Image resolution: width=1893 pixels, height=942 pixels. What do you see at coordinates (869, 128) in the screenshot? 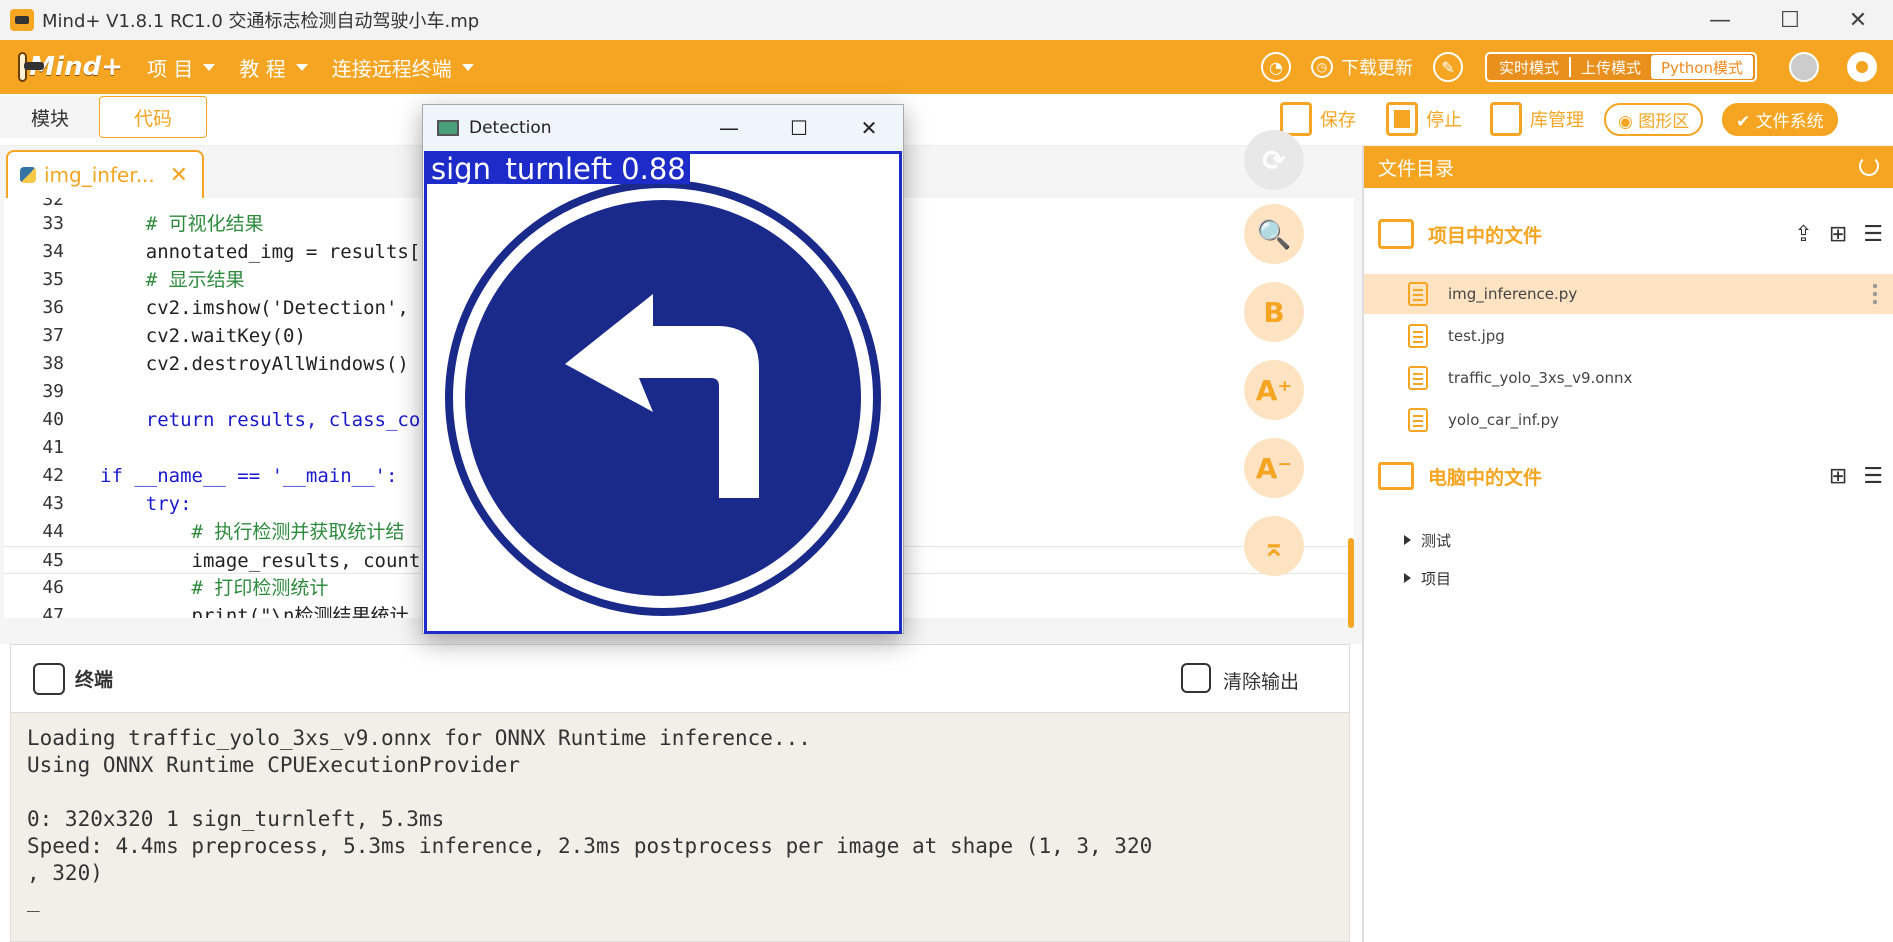
I see `detection-close-button: ✕` at bounding box center [869, 128].